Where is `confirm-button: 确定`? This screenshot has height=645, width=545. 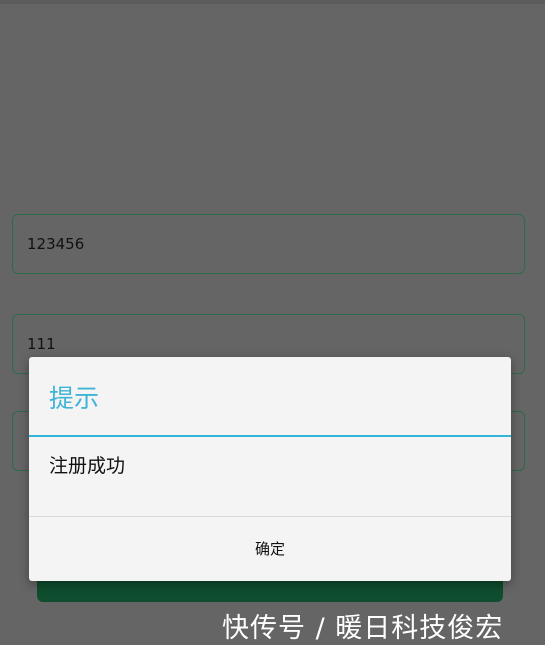
confirm-button: 确定 is located at coordinates (270, 549).